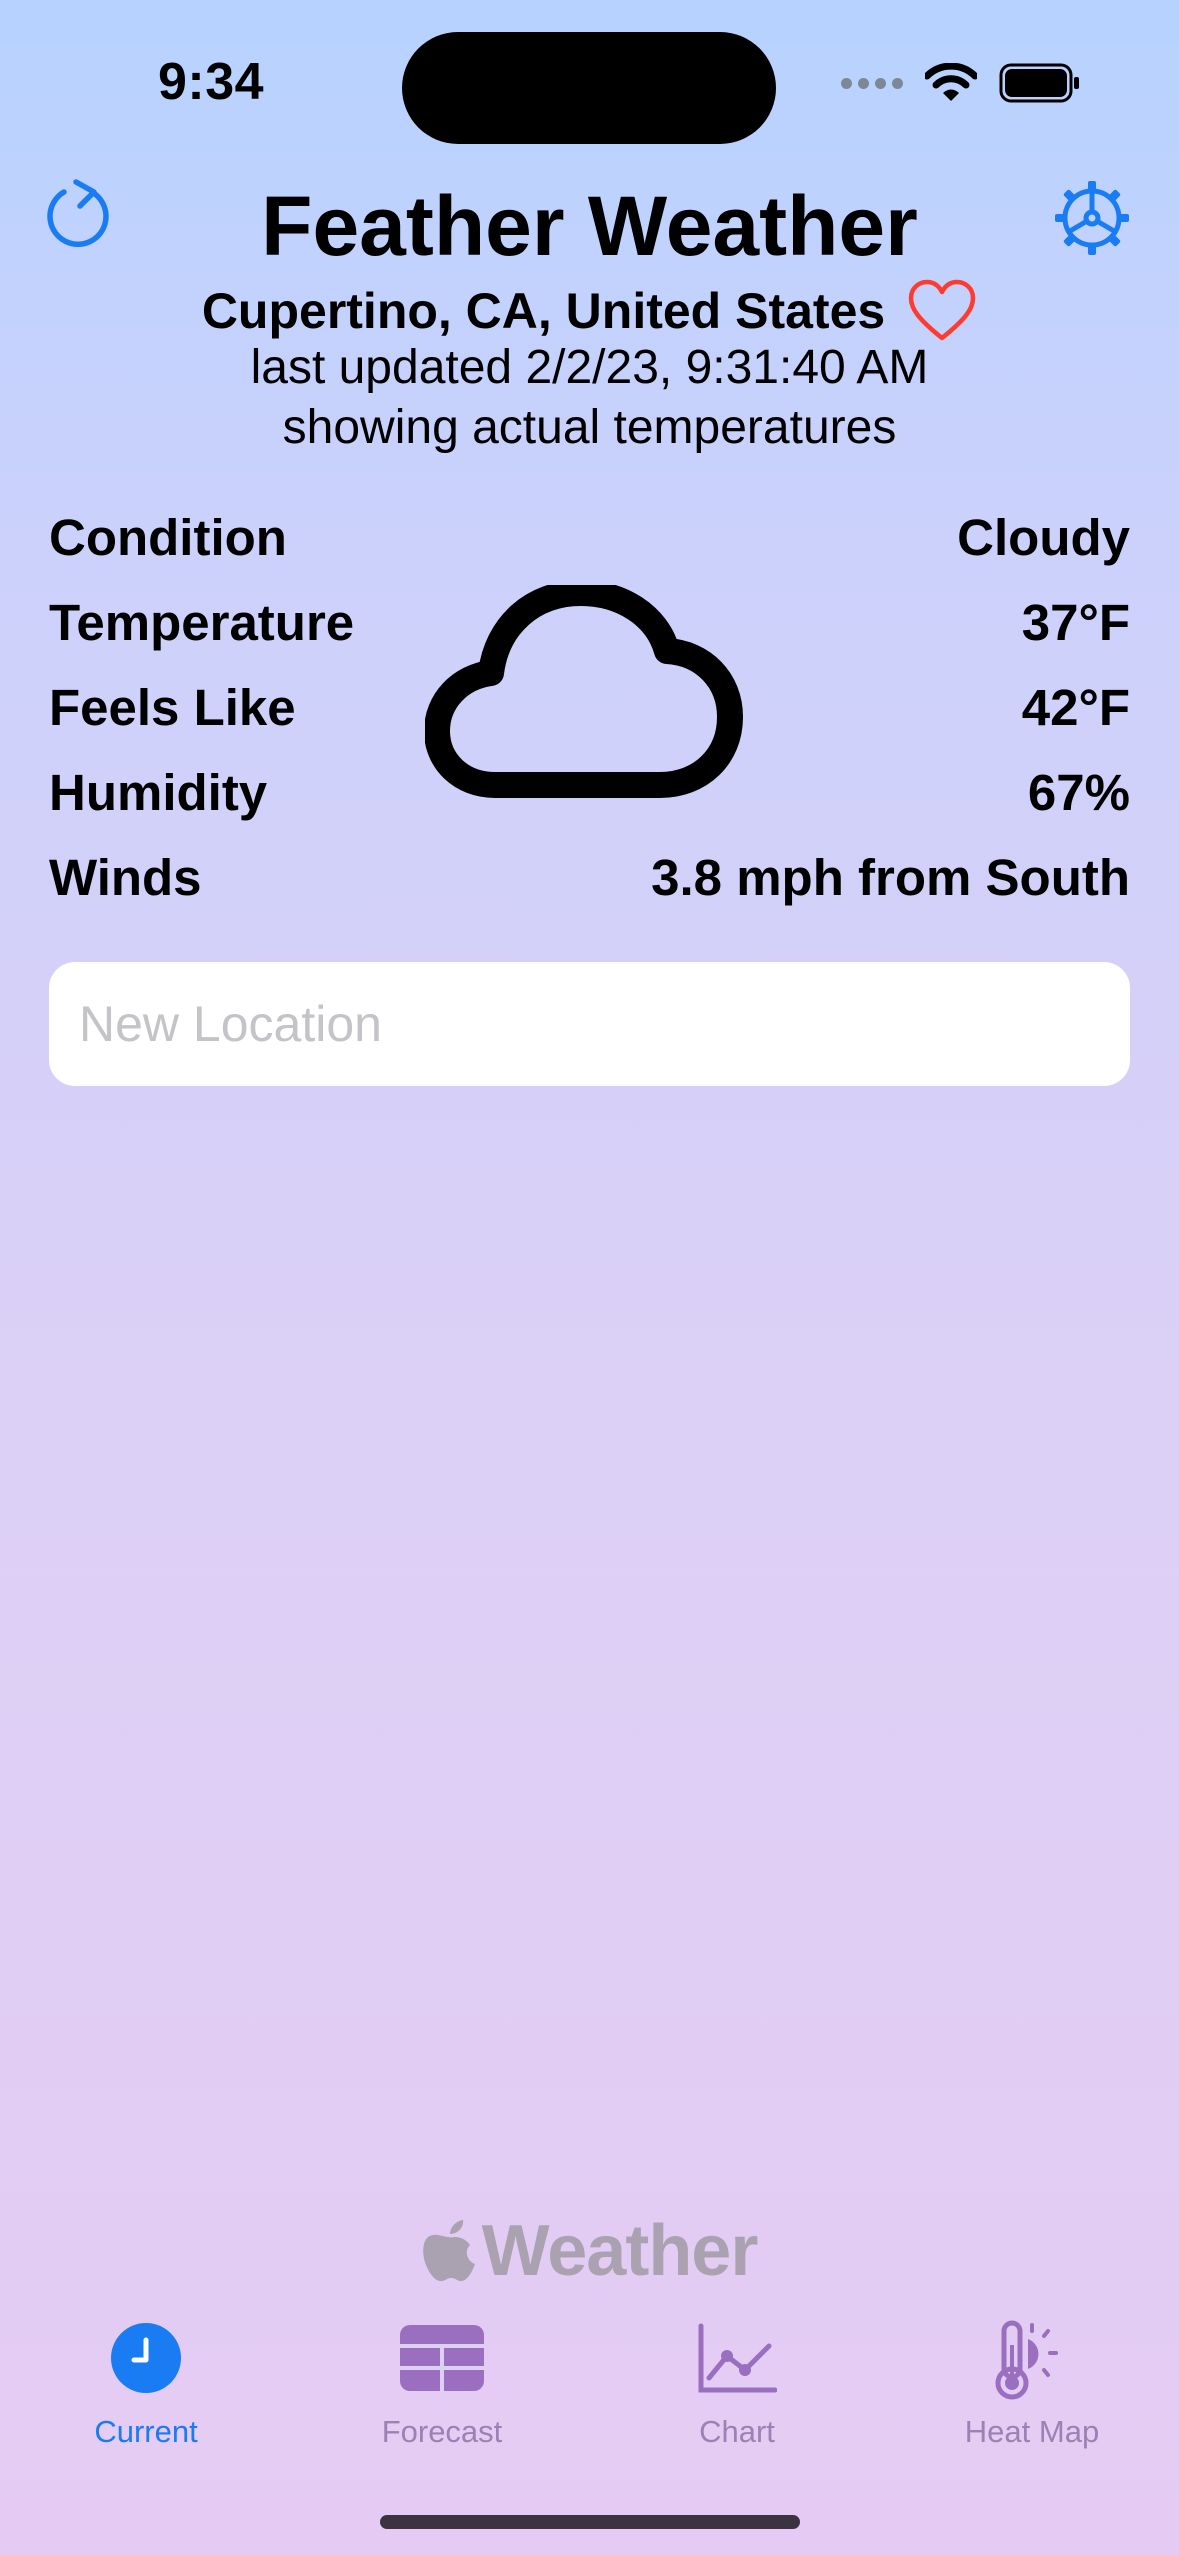  I want to click on wifi-icon, so click(951, 82).